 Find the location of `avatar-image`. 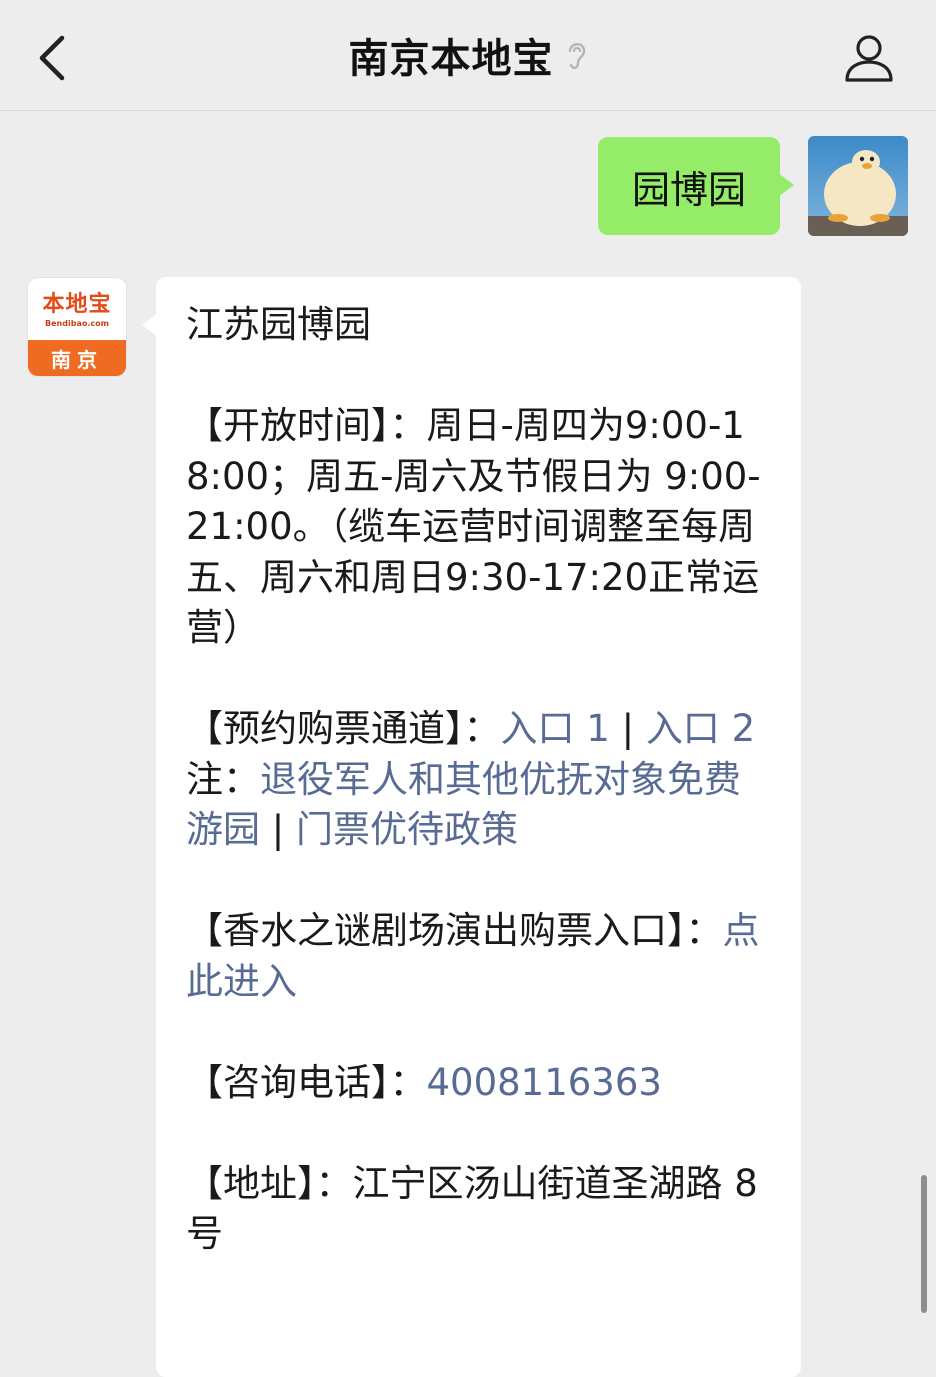

avatar-image is located at coordinates (858, 186).